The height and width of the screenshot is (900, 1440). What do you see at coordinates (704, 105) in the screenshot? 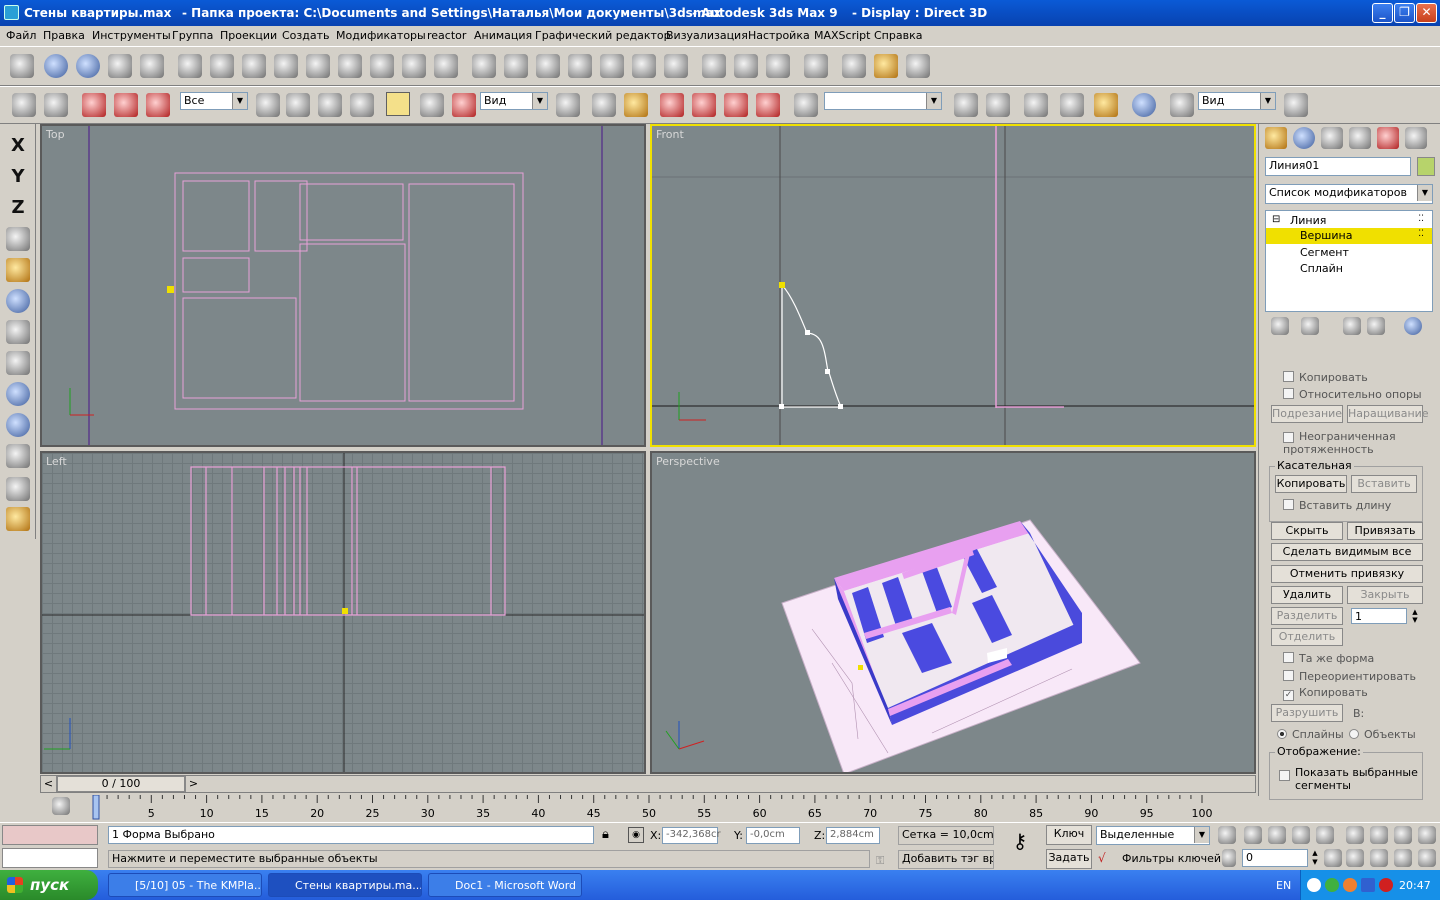
I see `angle-snap-icon` at bounding box center [704, 105].